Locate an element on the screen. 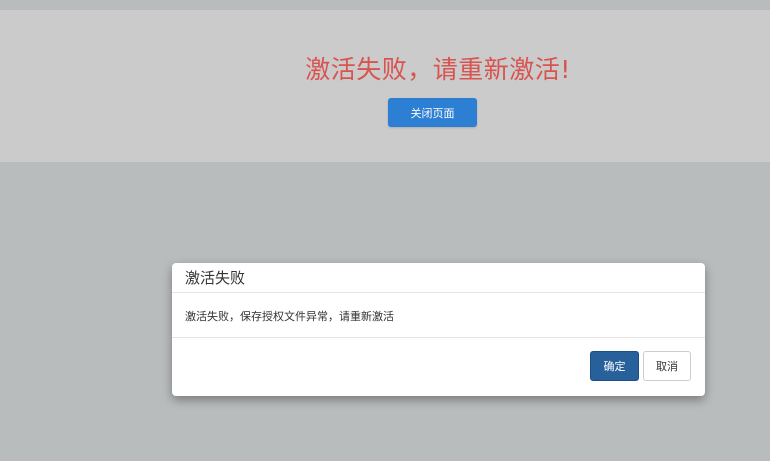  cancel-button: 取消 is located at coordinates (667, 366).